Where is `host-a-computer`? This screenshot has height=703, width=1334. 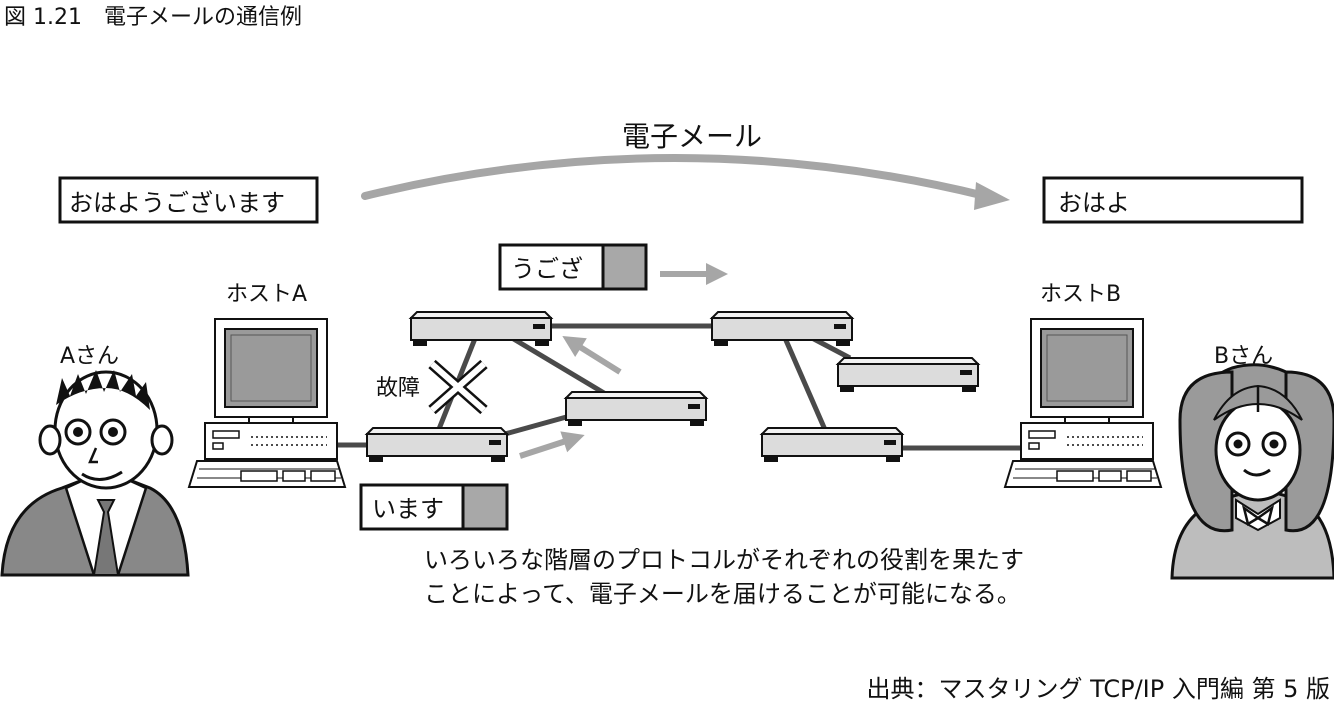 host-a-computer is located at coordinates (267, 403).